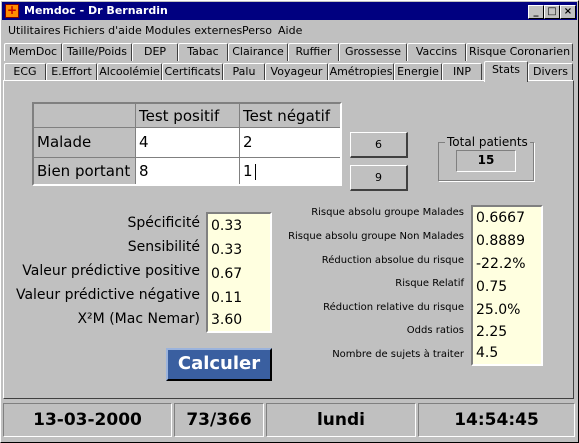 The width and height of the screenshot is (579, 443). What do you see at coordinates (487, 142) in the screenshot?
I see `total-patients-label: Total patients` at bounding box center [487, 142].